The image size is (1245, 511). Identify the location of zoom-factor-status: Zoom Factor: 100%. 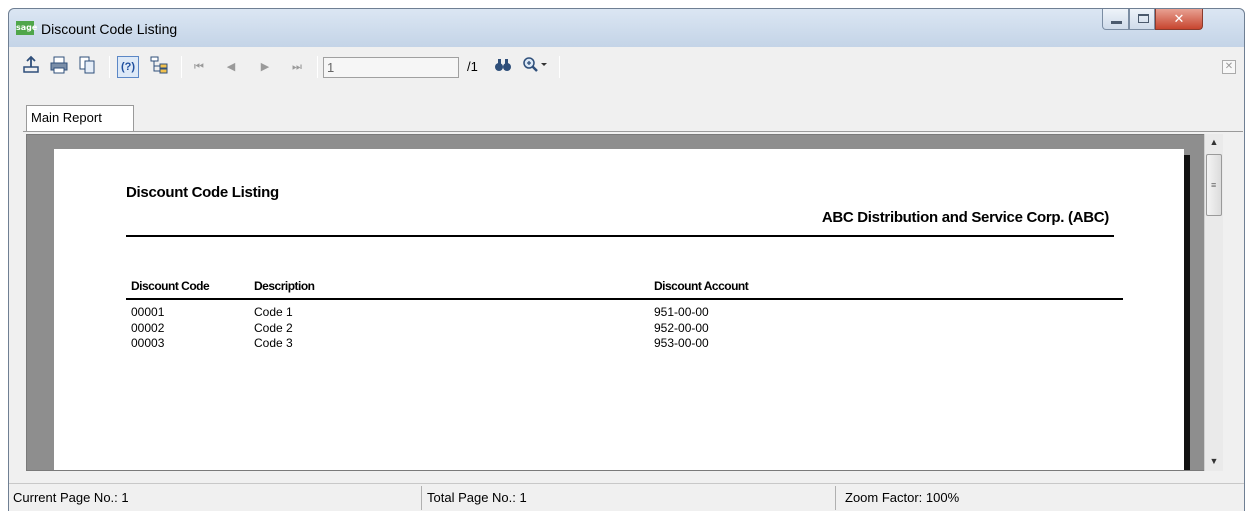
(902, 497).